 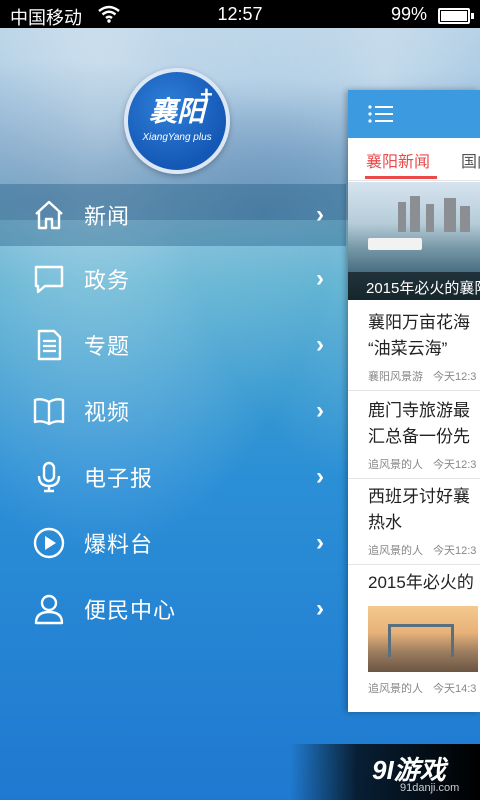 What do you see at coordinates (409, 14) in the screenshot?
I see `battery-percent: 99%` at bounding box center [409, 14].